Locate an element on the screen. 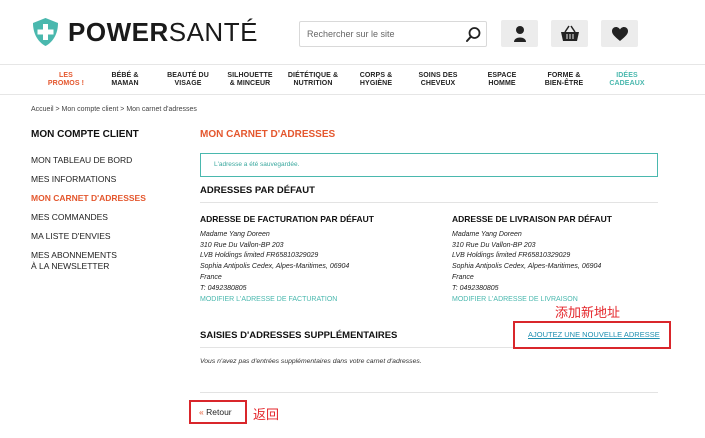  logo-wordmark: POWERSANTÉ is located at coordinates (163, 32).